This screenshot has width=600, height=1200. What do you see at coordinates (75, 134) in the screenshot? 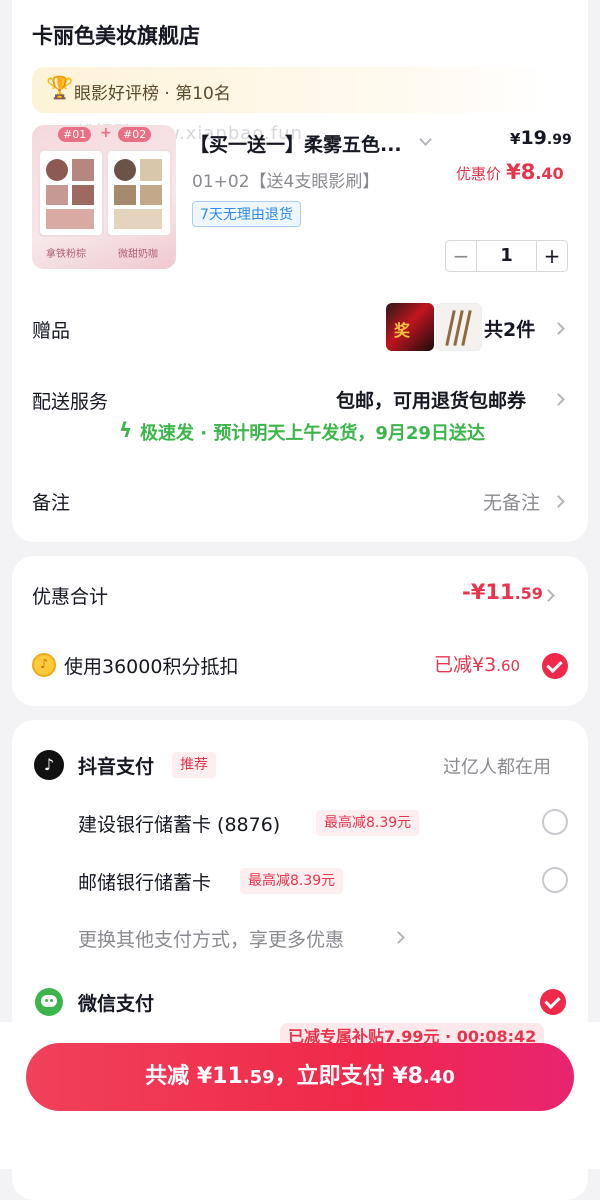
I see `thumb-badge-01: #01` at bounding box center [75, 134].